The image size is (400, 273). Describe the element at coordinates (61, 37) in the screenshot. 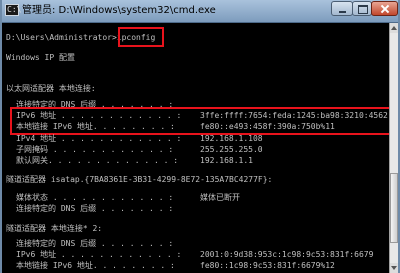

I see `prompt: D:\Users\Administrator>` at that location.